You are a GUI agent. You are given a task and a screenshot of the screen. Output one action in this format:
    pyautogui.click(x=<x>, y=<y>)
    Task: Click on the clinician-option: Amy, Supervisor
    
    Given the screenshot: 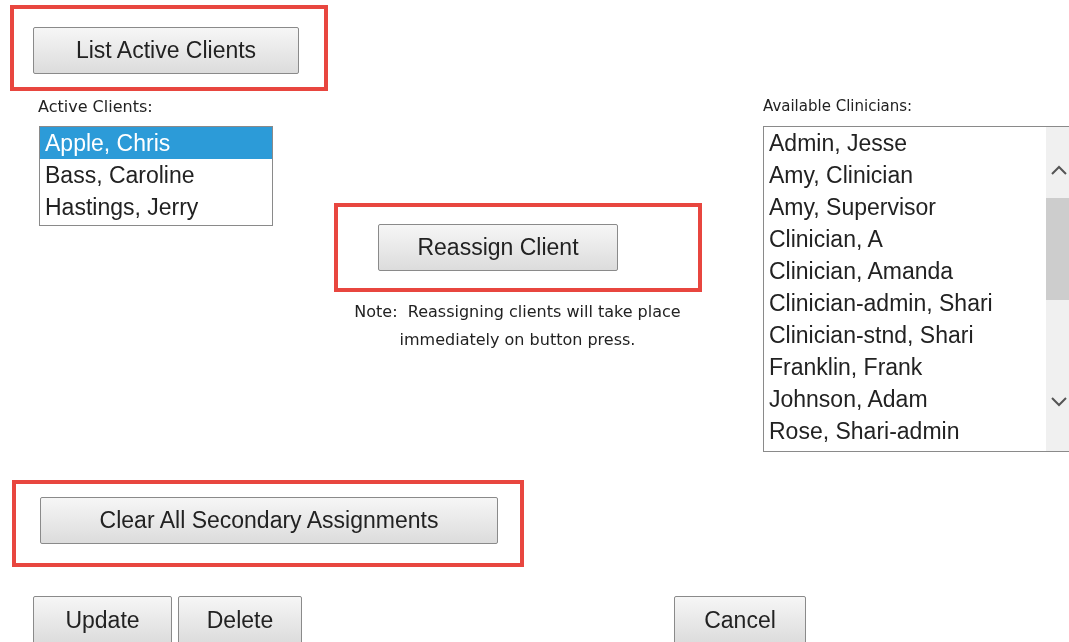 What is the action you would take?
    pyautogui.click(x=905, y=207)
    